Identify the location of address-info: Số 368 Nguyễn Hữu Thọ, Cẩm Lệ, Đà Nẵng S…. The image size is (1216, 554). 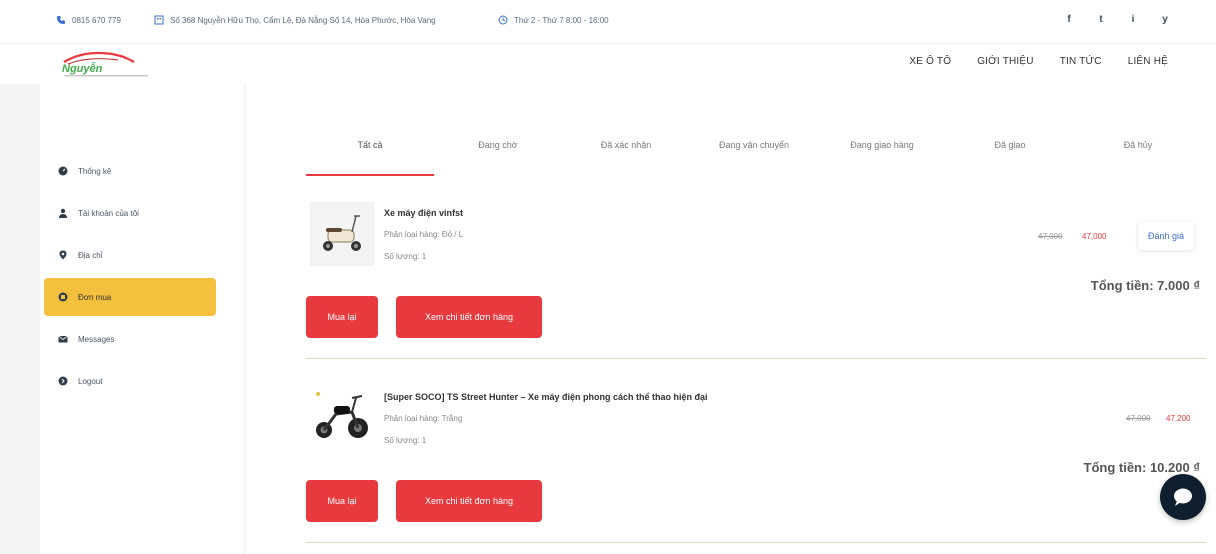
(295, 20).